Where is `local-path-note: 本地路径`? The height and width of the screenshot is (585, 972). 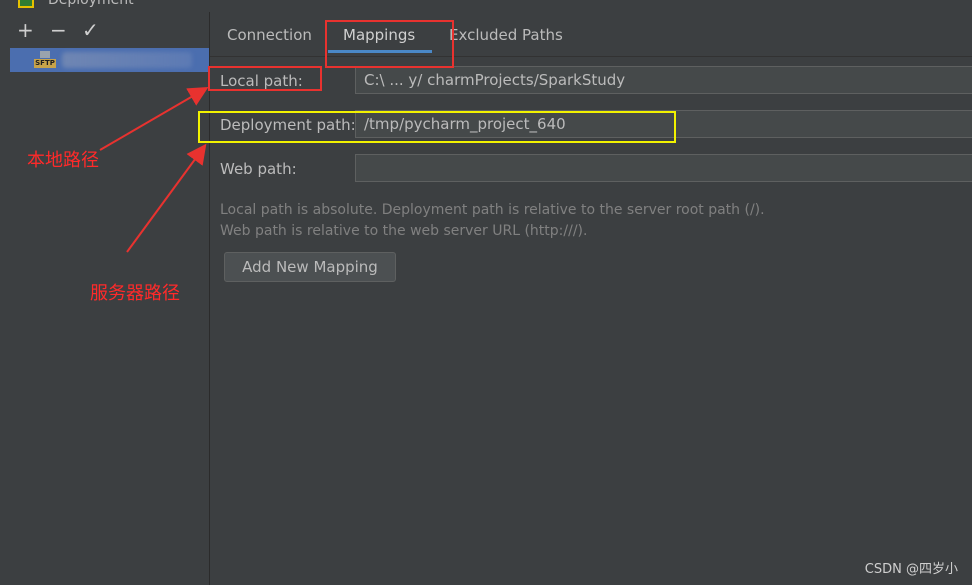 local-path-note: 本地路径 is located at coordinates (63, 160).